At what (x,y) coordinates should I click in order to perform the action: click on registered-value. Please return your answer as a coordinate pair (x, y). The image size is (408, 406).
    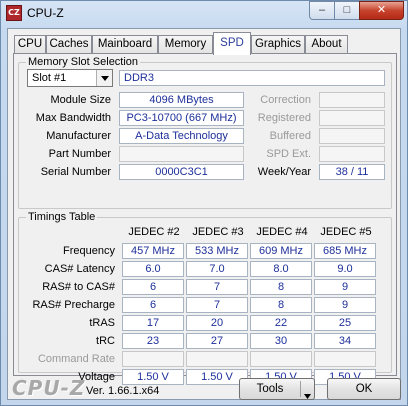
    Looking at the image, I should click on (352, 118).